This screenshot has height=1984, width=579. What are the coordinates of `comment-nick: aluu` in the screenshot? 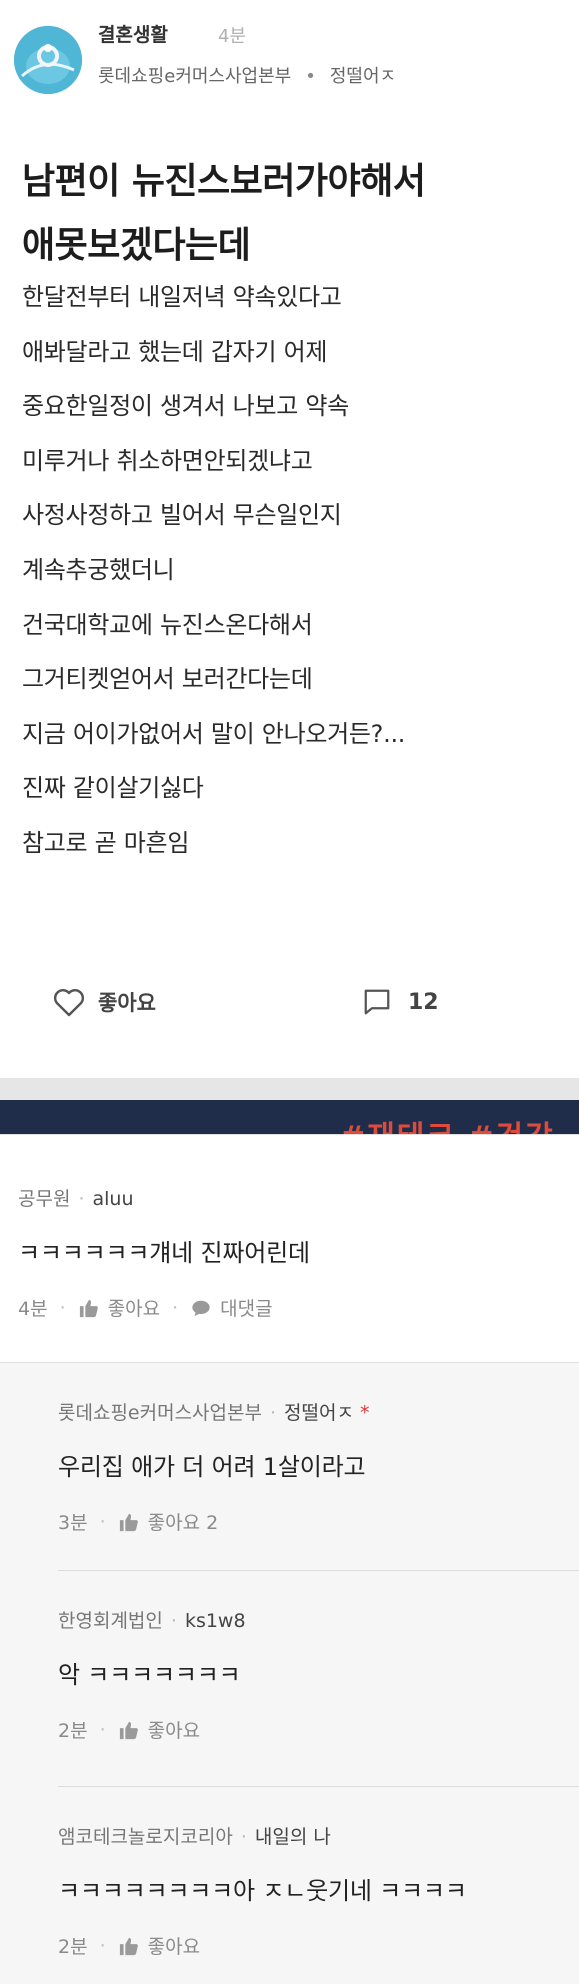 It's located at (113, 1199).